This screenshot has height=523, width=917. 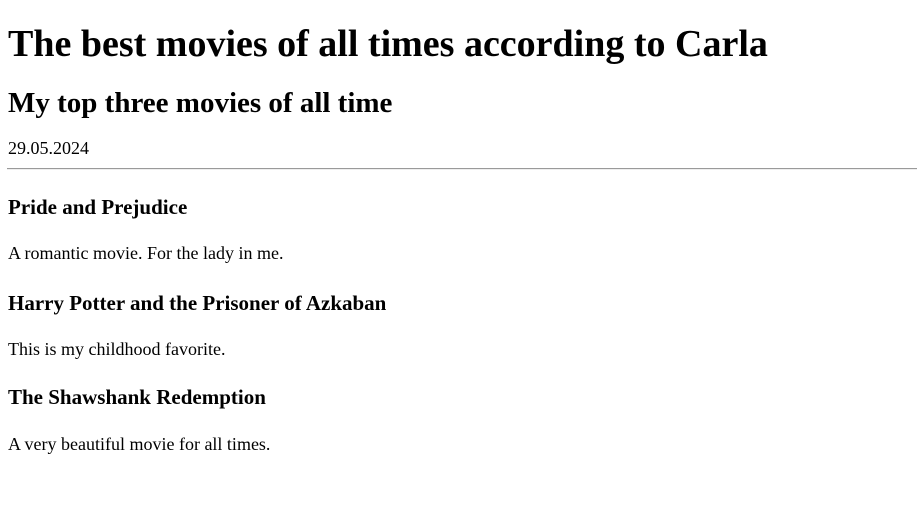 I want to click on post-date: 29.05.2024, so click(x=48, y=148).